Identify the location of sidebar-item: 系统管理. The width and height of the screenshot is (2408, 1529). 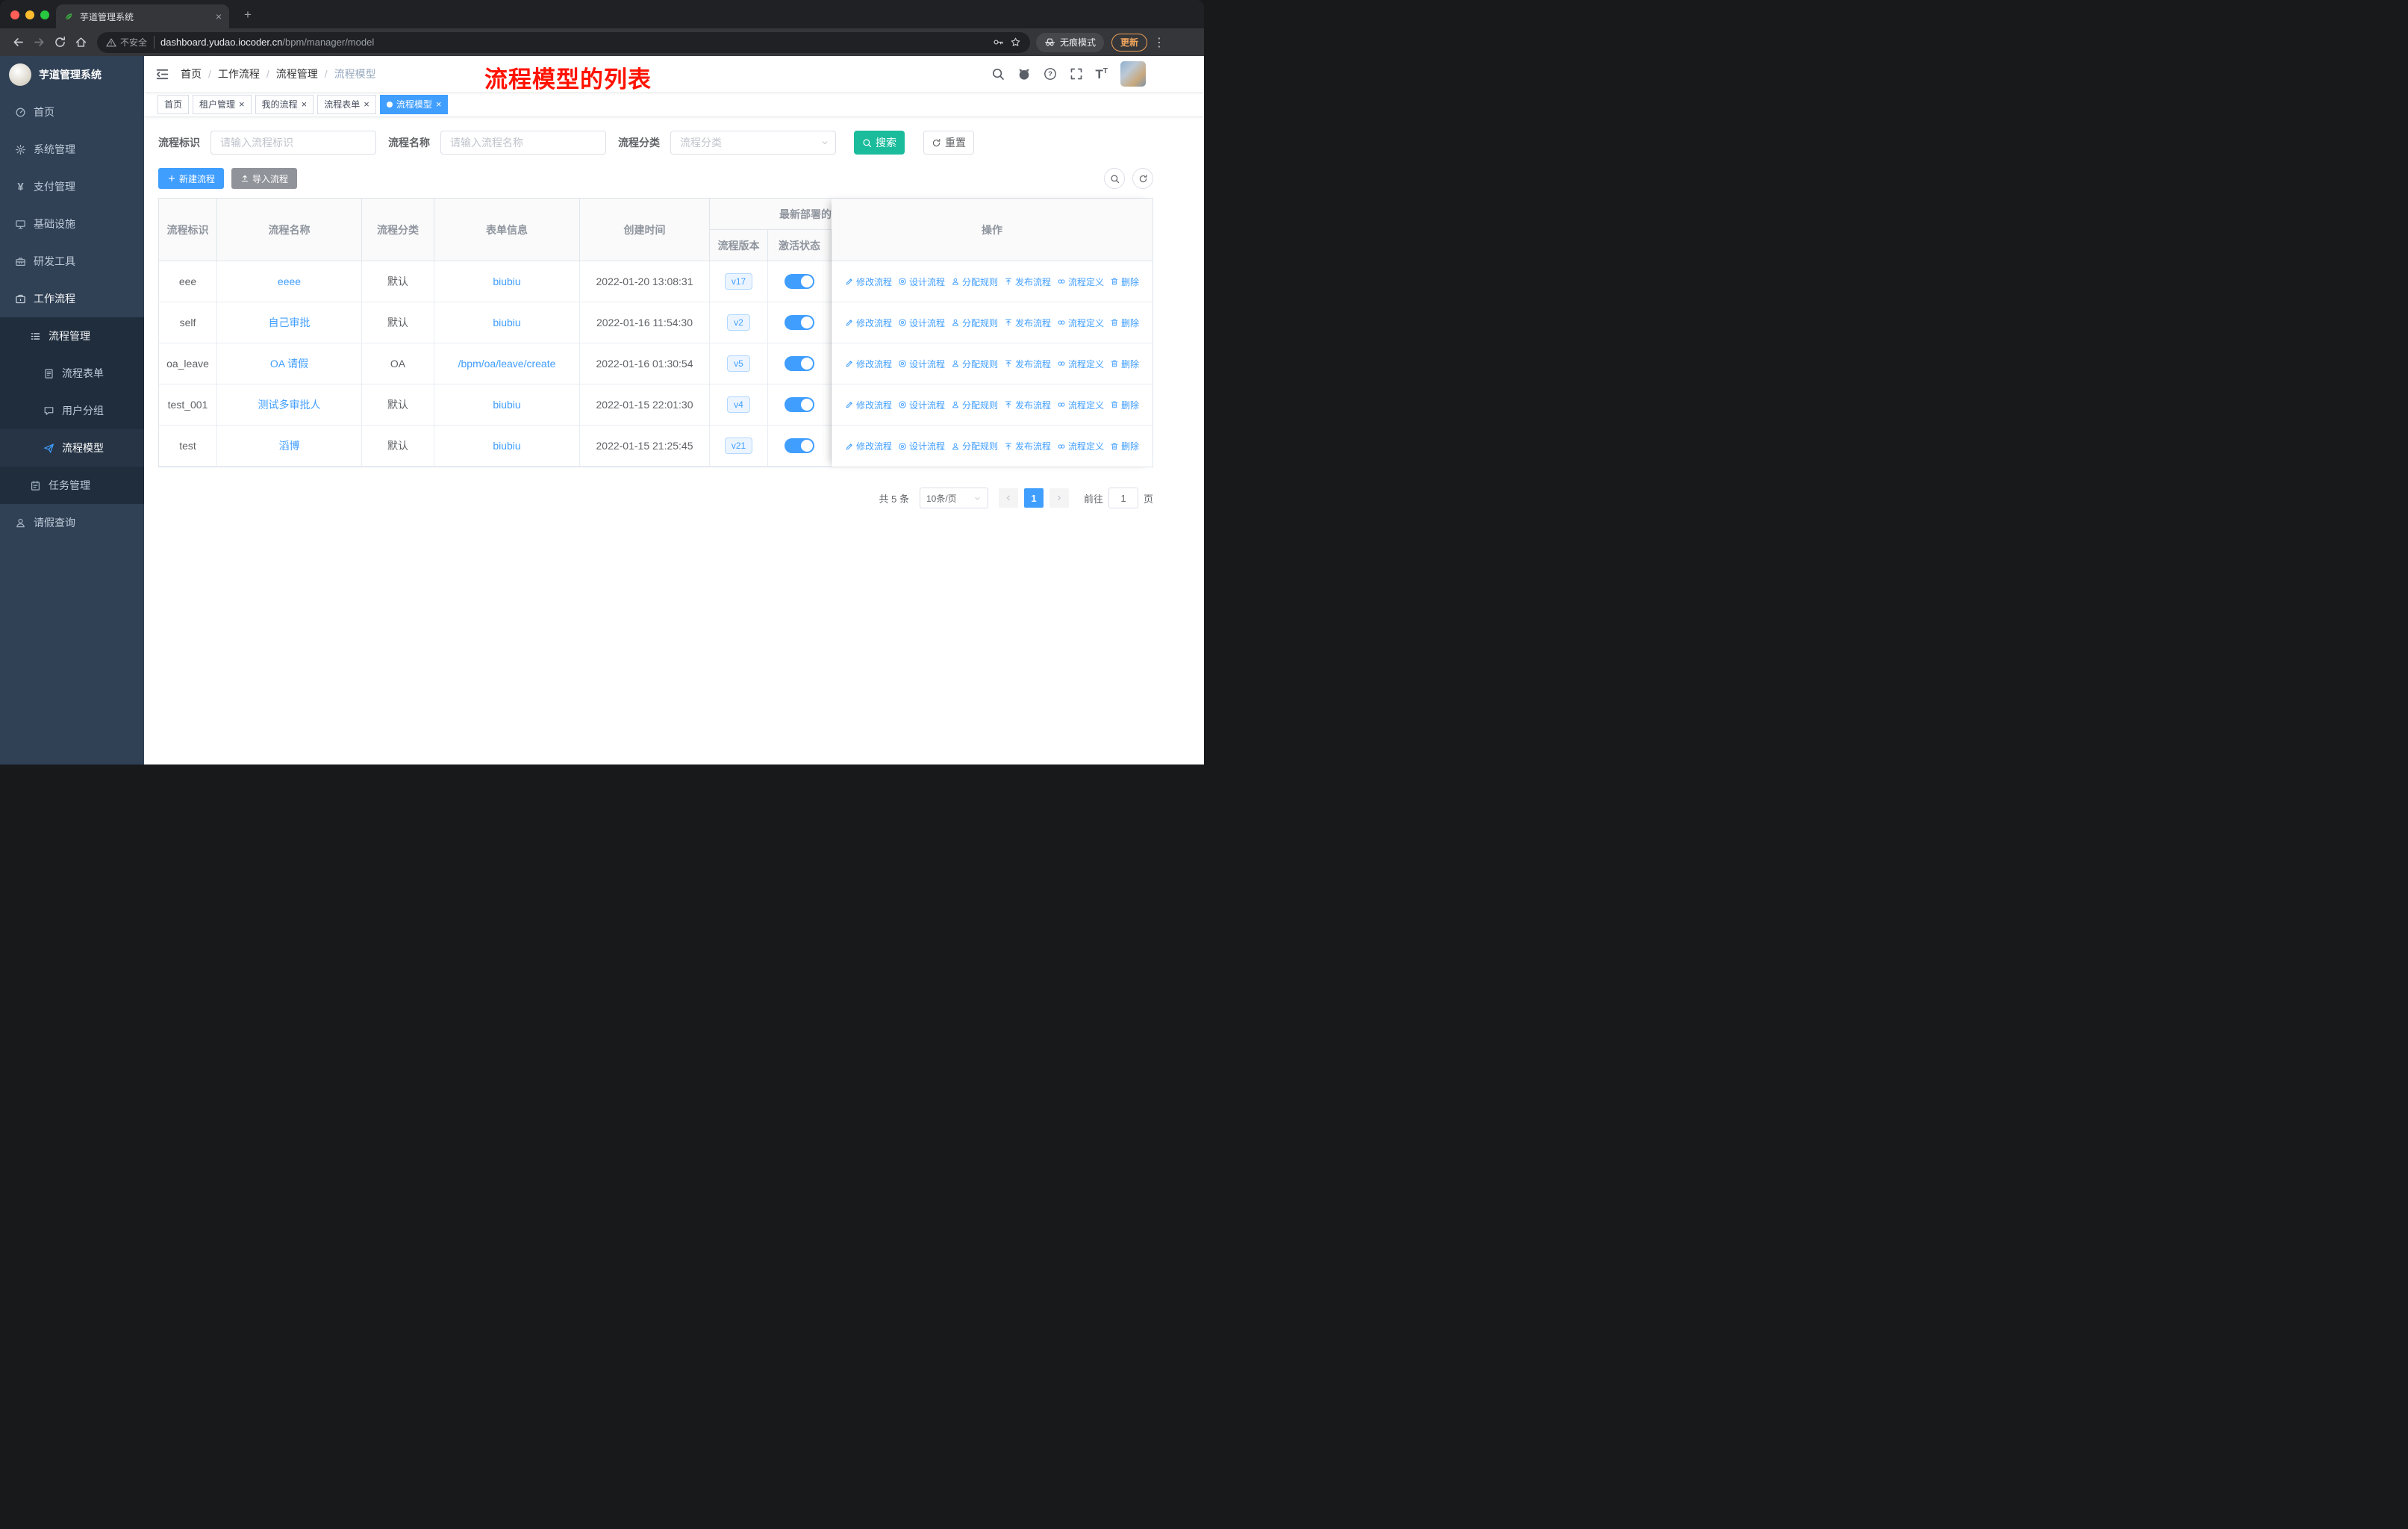
(72, 149).